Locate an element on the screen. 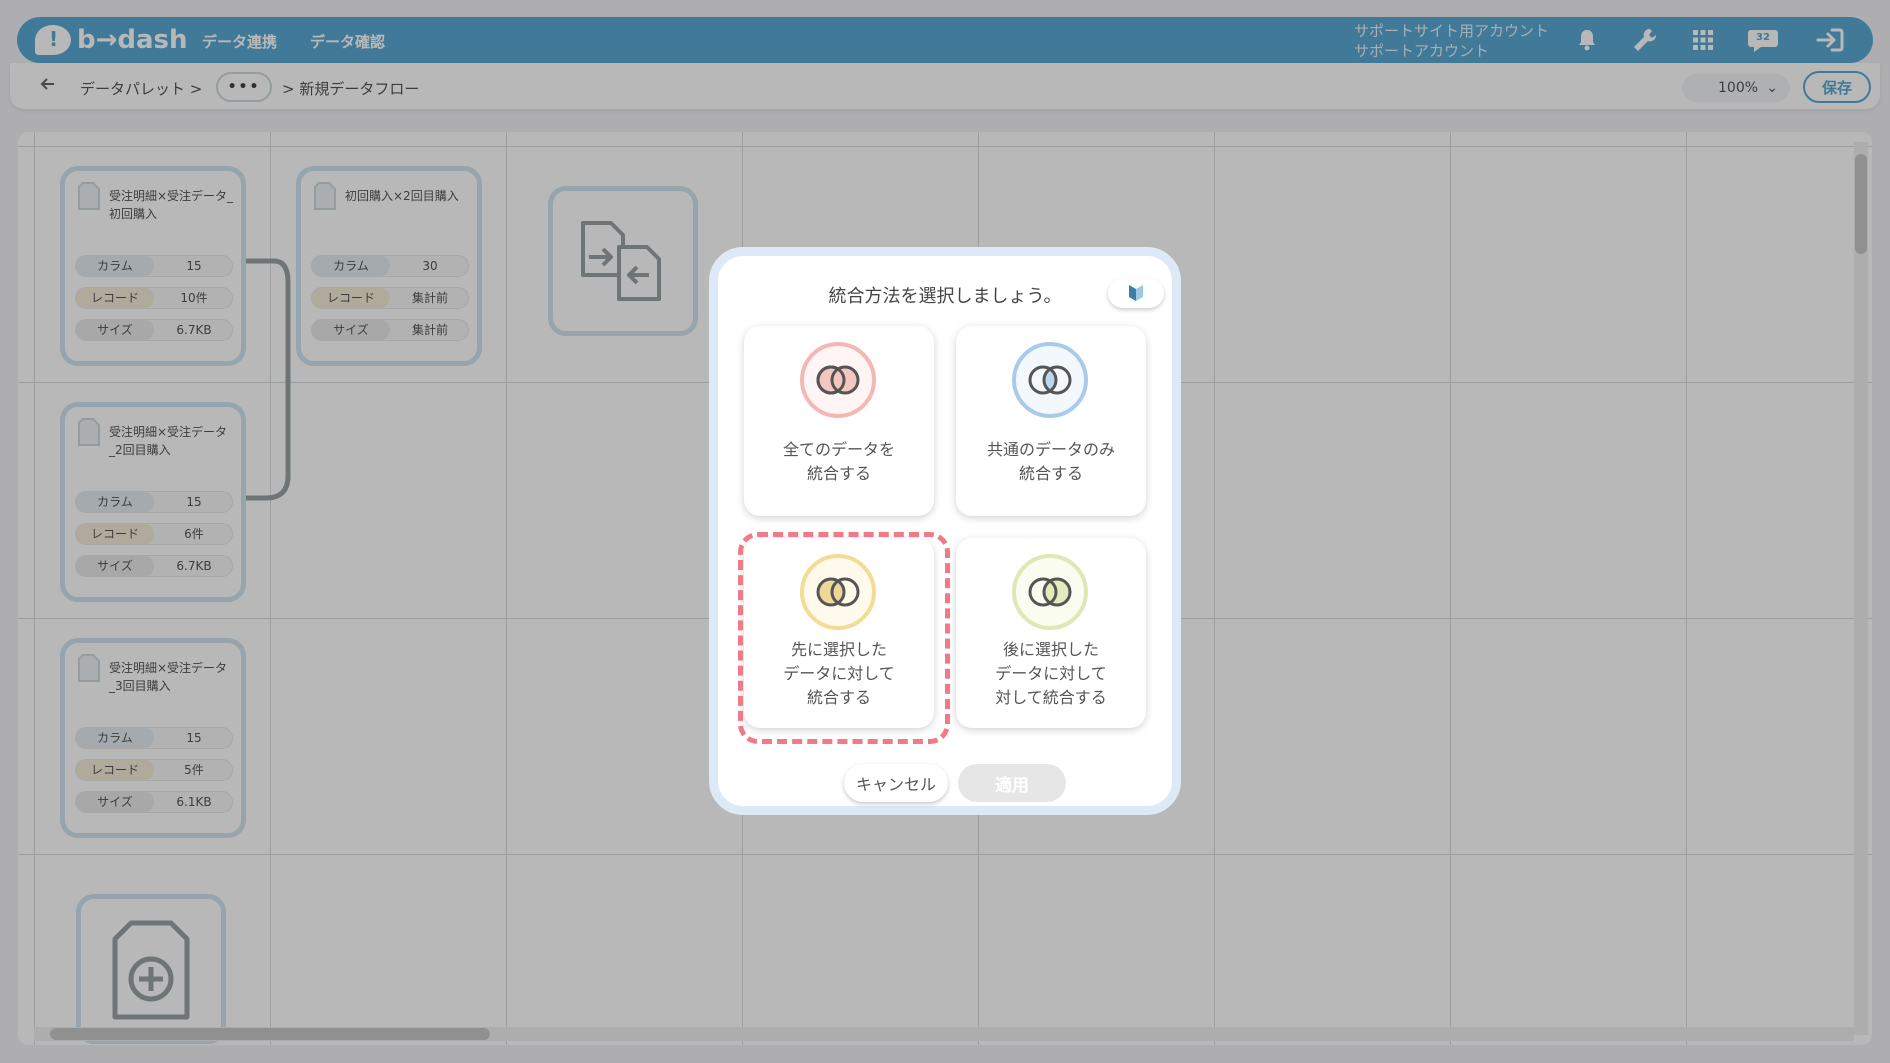 This screenshot has height=1063, width=1890. venn-right-icon is located at coordinates (1050, 592).